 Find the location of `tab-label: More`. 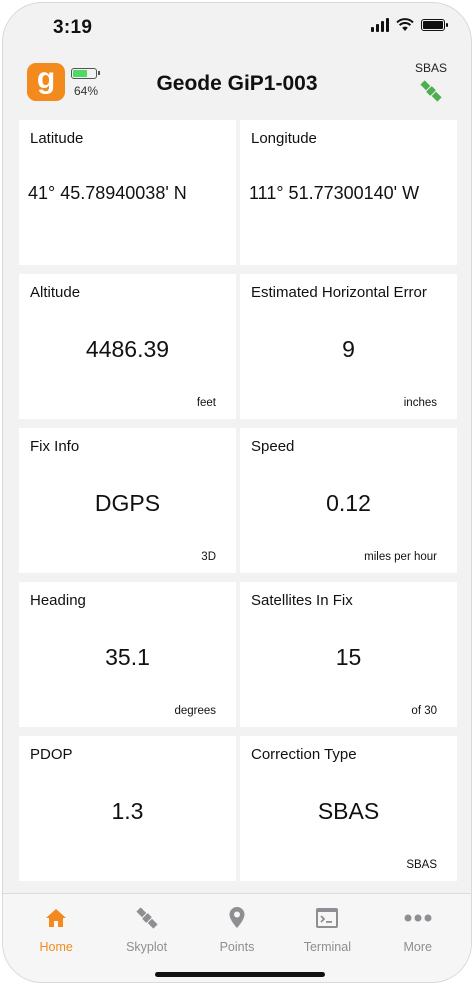

tab-label: More is located at coordinates (417, 947).